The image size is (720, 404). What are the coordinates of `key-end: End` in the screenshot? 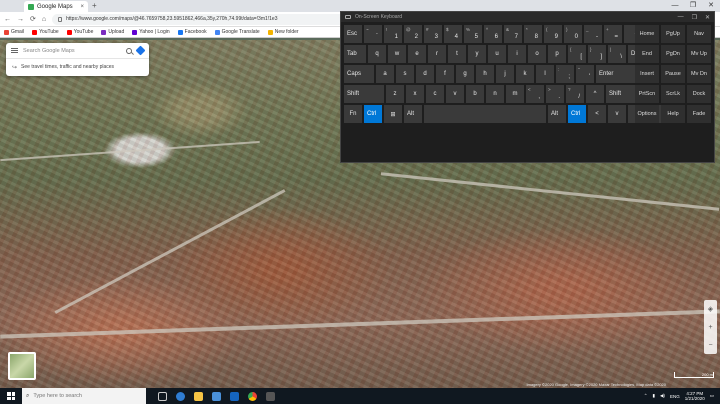 It's located at (647, 54).